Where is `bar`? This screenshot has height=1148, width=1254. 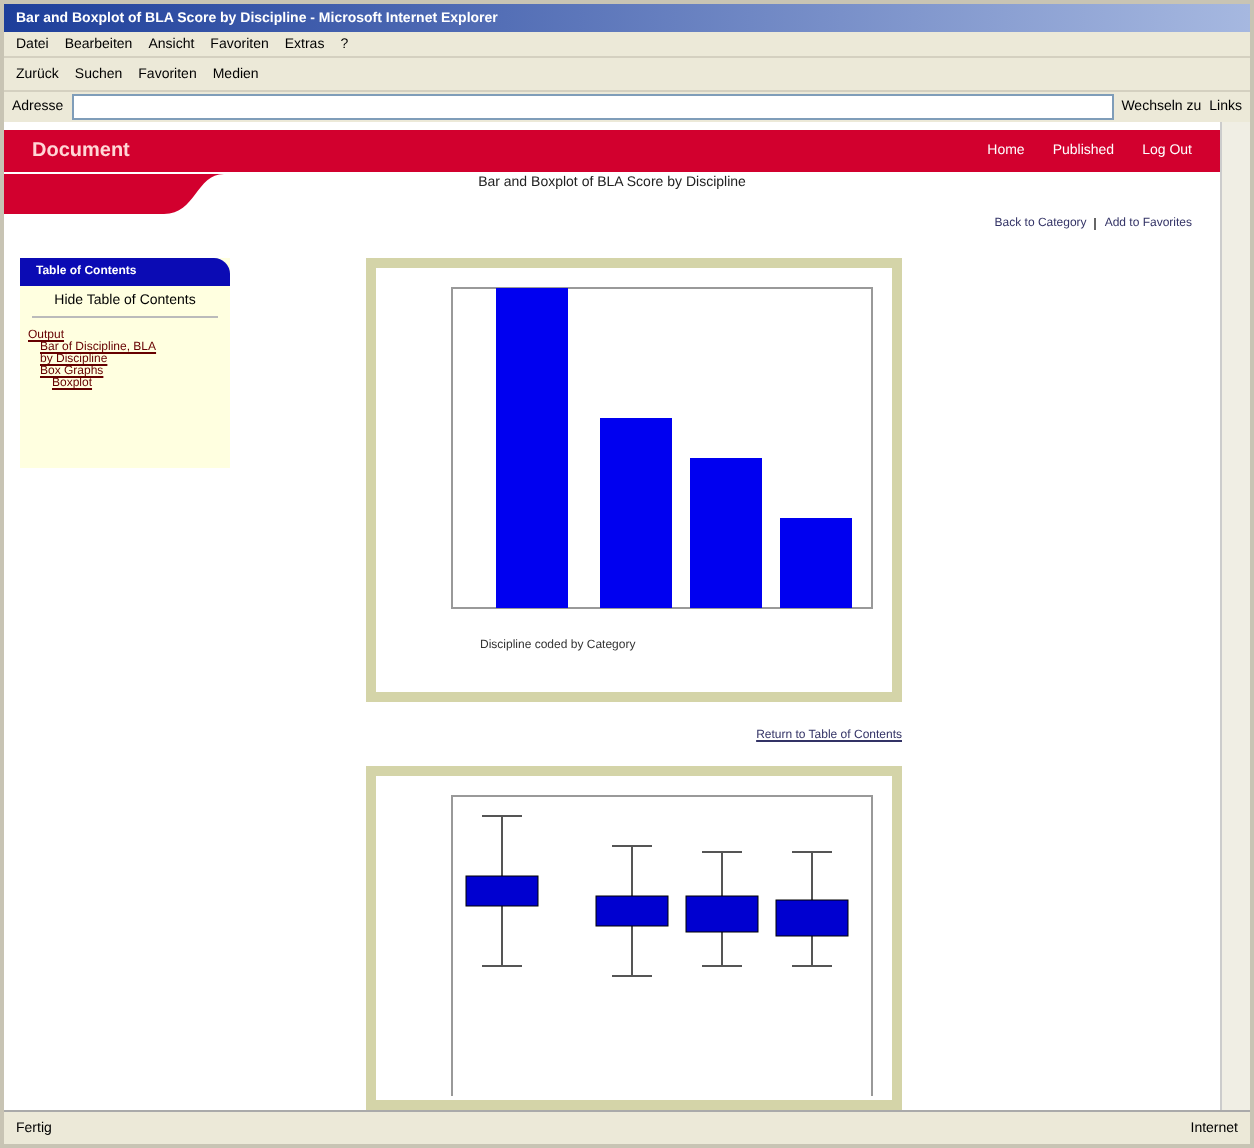 bar is located at coordinates (816, 563).